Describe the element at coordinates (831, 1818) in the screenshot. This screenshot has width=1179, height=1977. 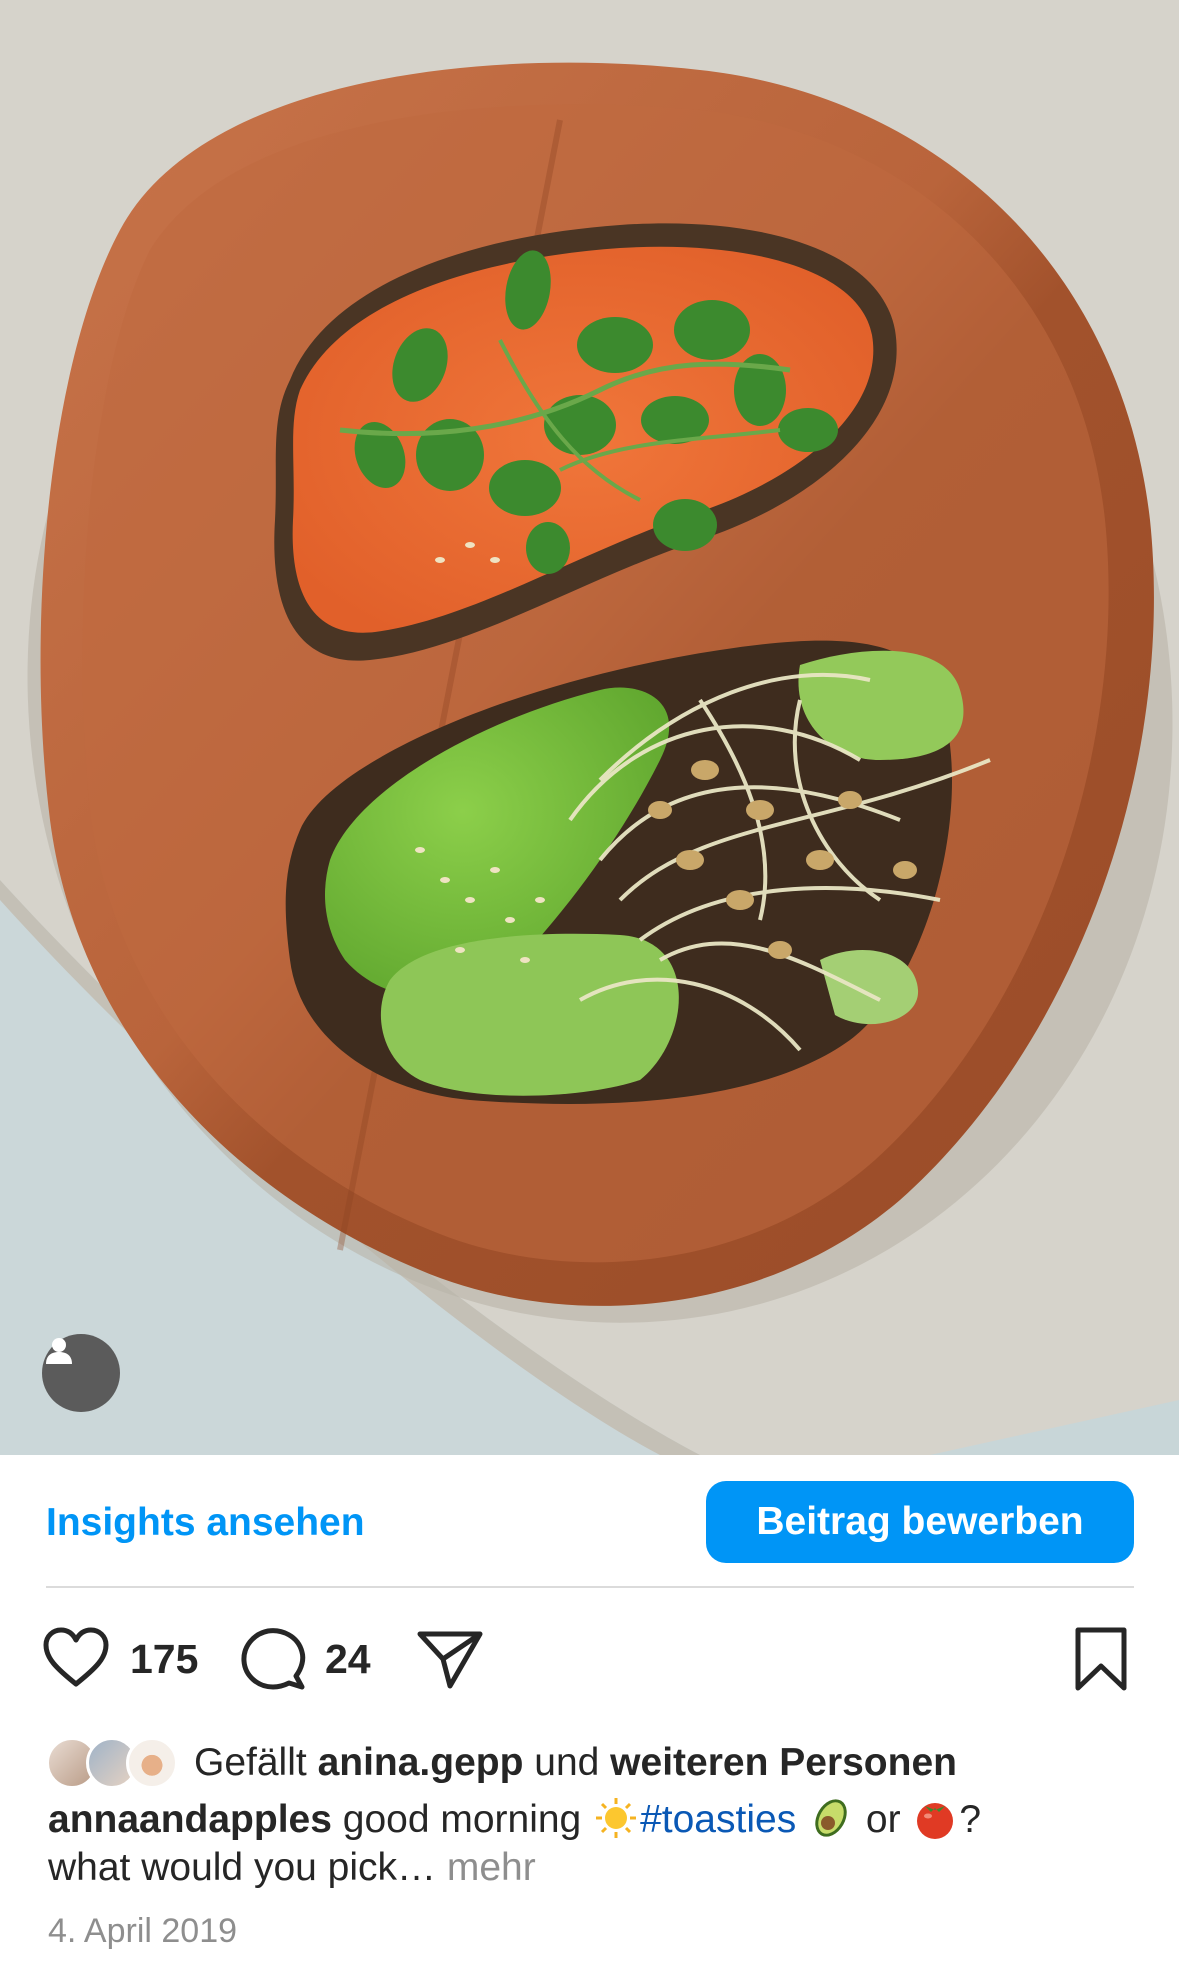
I see `avocado-emoji-icon` at that location.